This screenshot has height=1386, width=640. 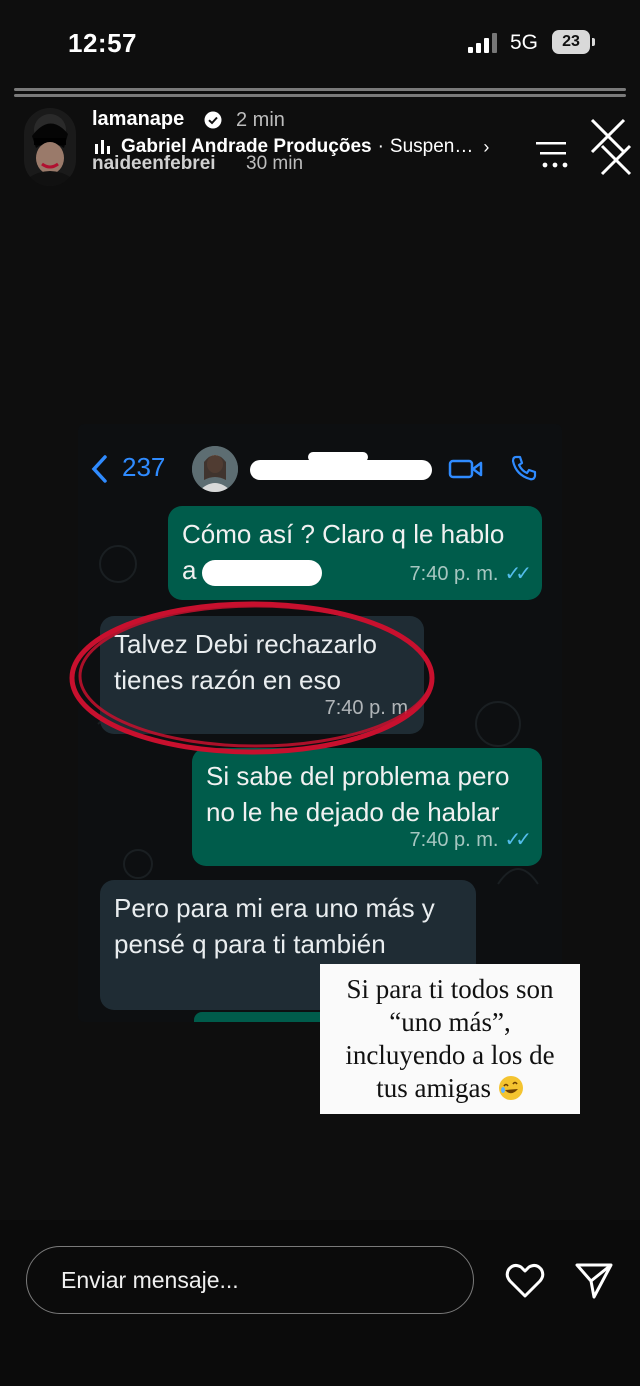 What do you see at coordinates (450, 1022) in the screenshot?
I see `sticker-line: “uno más”,` at bounding box center [450, 1022].